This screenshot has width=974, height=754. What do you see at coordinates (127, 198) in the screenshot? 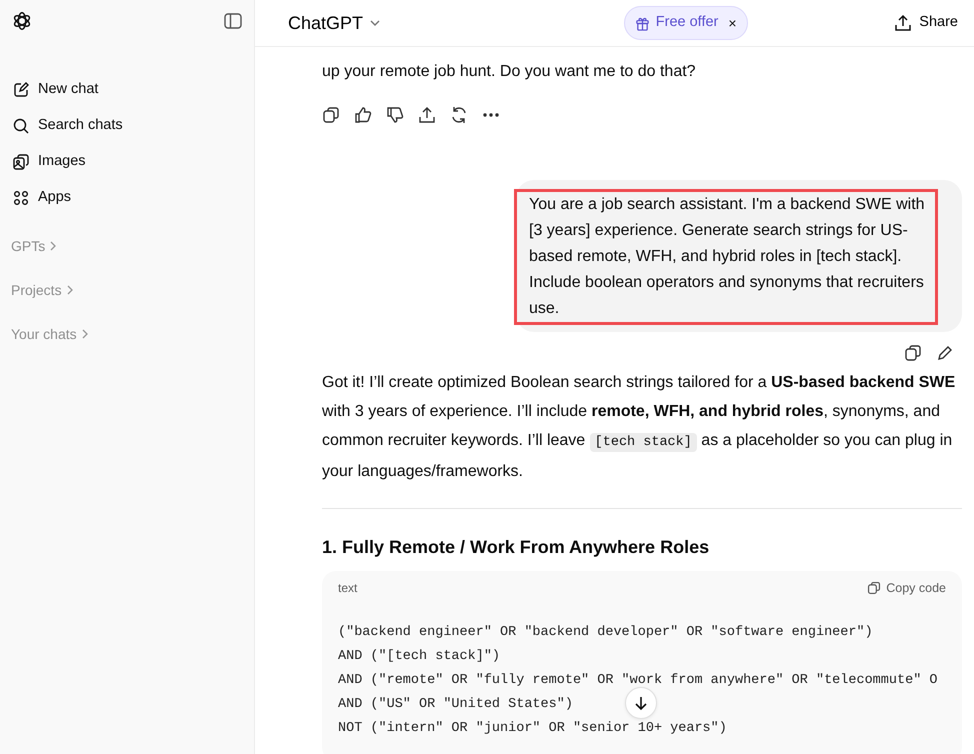
I see `sidebar-item: Apps` at bounding box center [127, 198].